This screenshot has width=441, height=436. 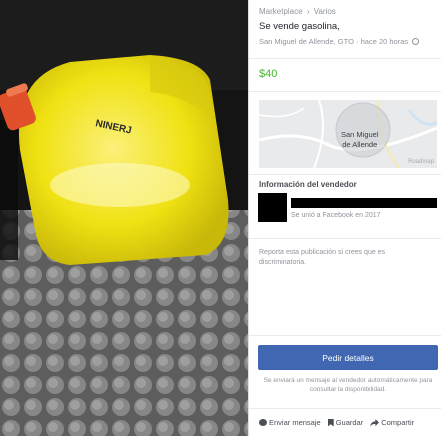 I want to click on bookmark-icon, so click(x=330, y=422).